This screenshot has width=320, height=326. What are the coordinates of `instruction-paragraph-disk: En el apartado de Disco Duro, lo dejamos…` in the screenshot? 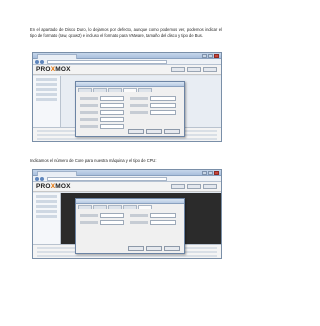 It's located at (126, 32).